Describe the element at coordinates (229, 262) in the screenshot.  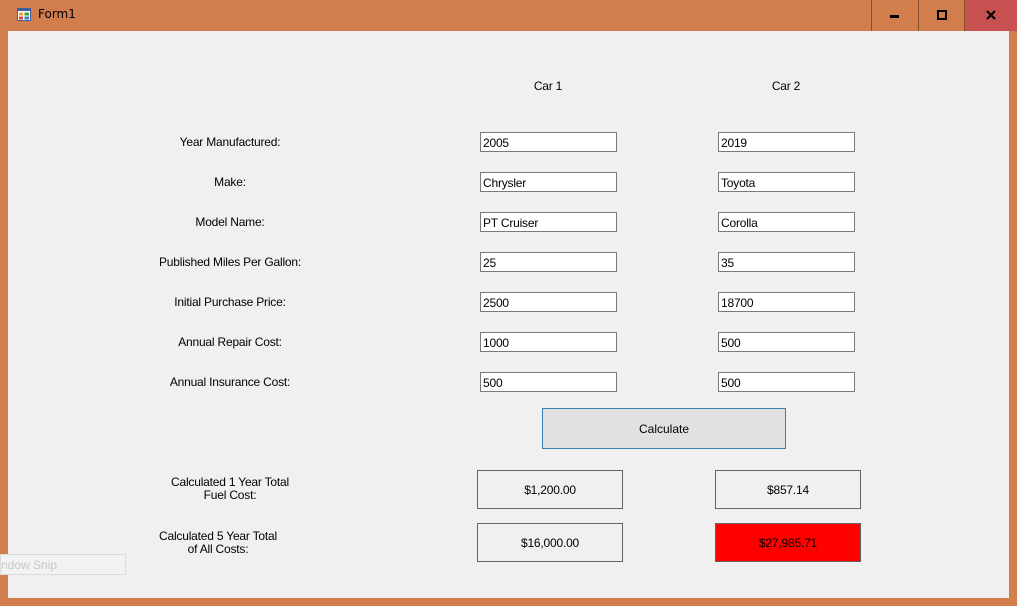
I see `mpg-label: Published Miles Per Gallon:` at that location.